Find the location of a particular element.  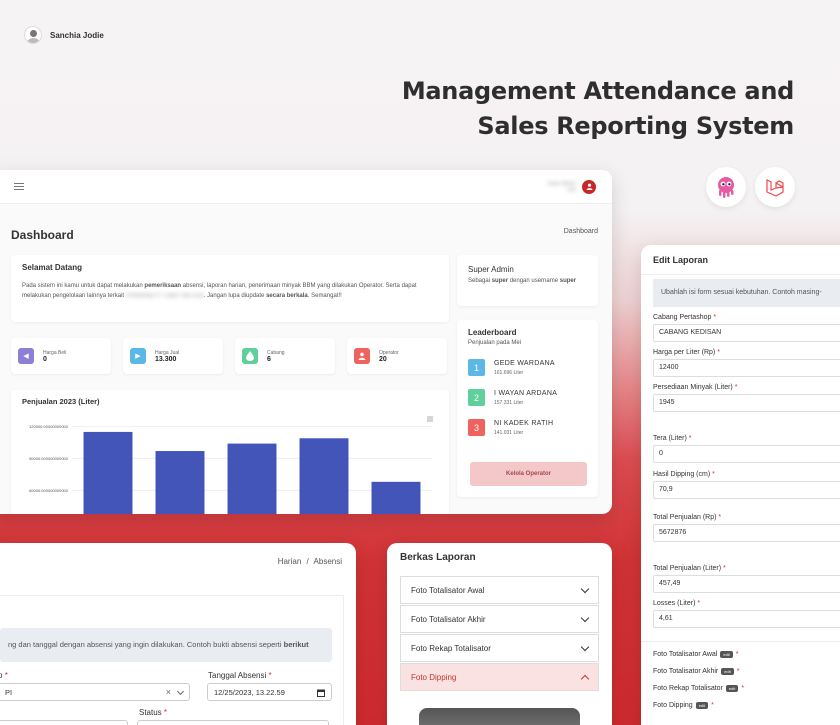

accordion-foto-totalisator-akhir: Foto Totalisator Akhir is located at coordinates (499, 619).